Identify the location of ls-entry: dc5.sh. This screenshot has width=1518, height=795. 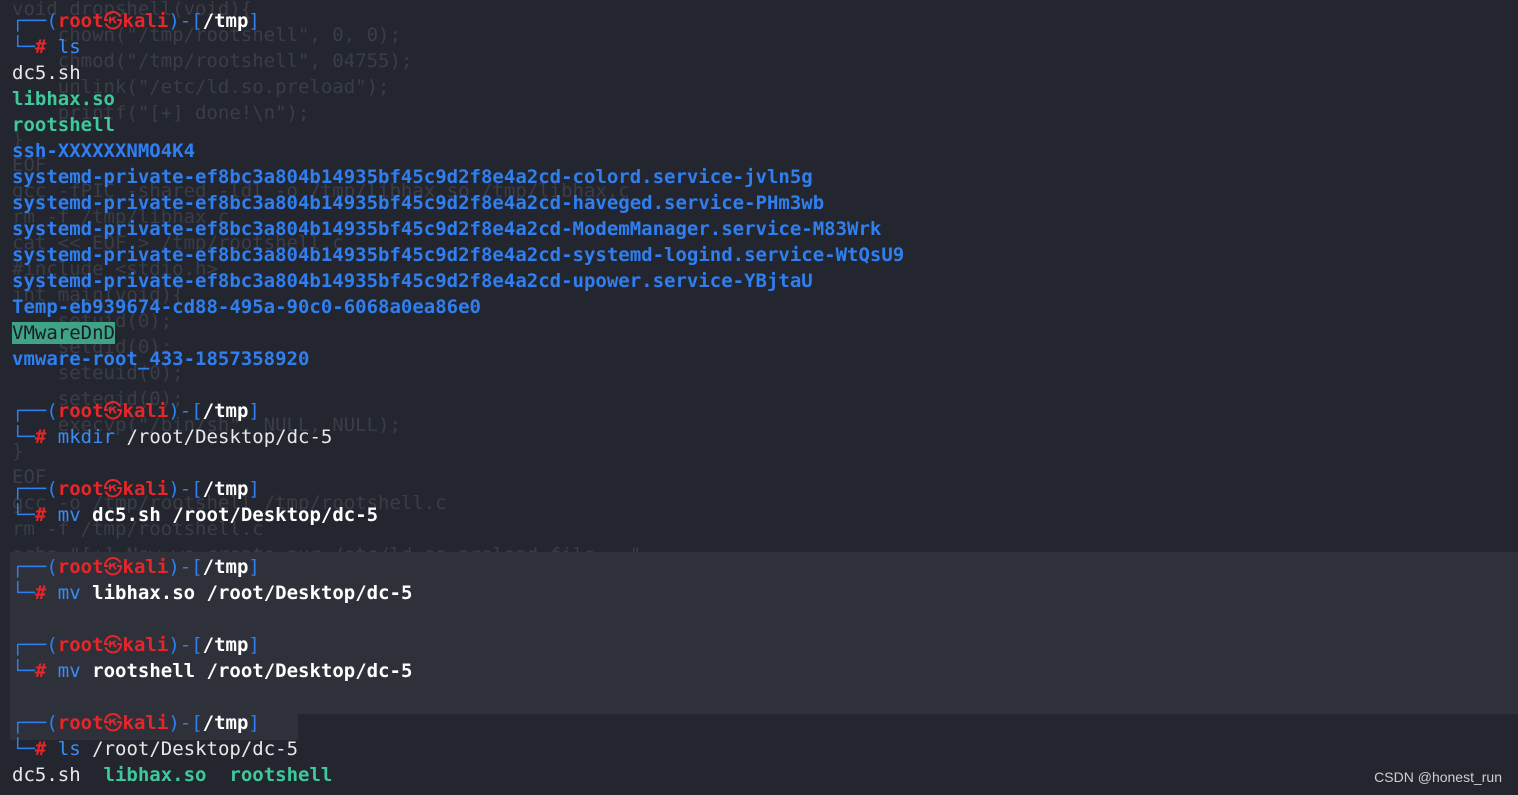
(46, 73).